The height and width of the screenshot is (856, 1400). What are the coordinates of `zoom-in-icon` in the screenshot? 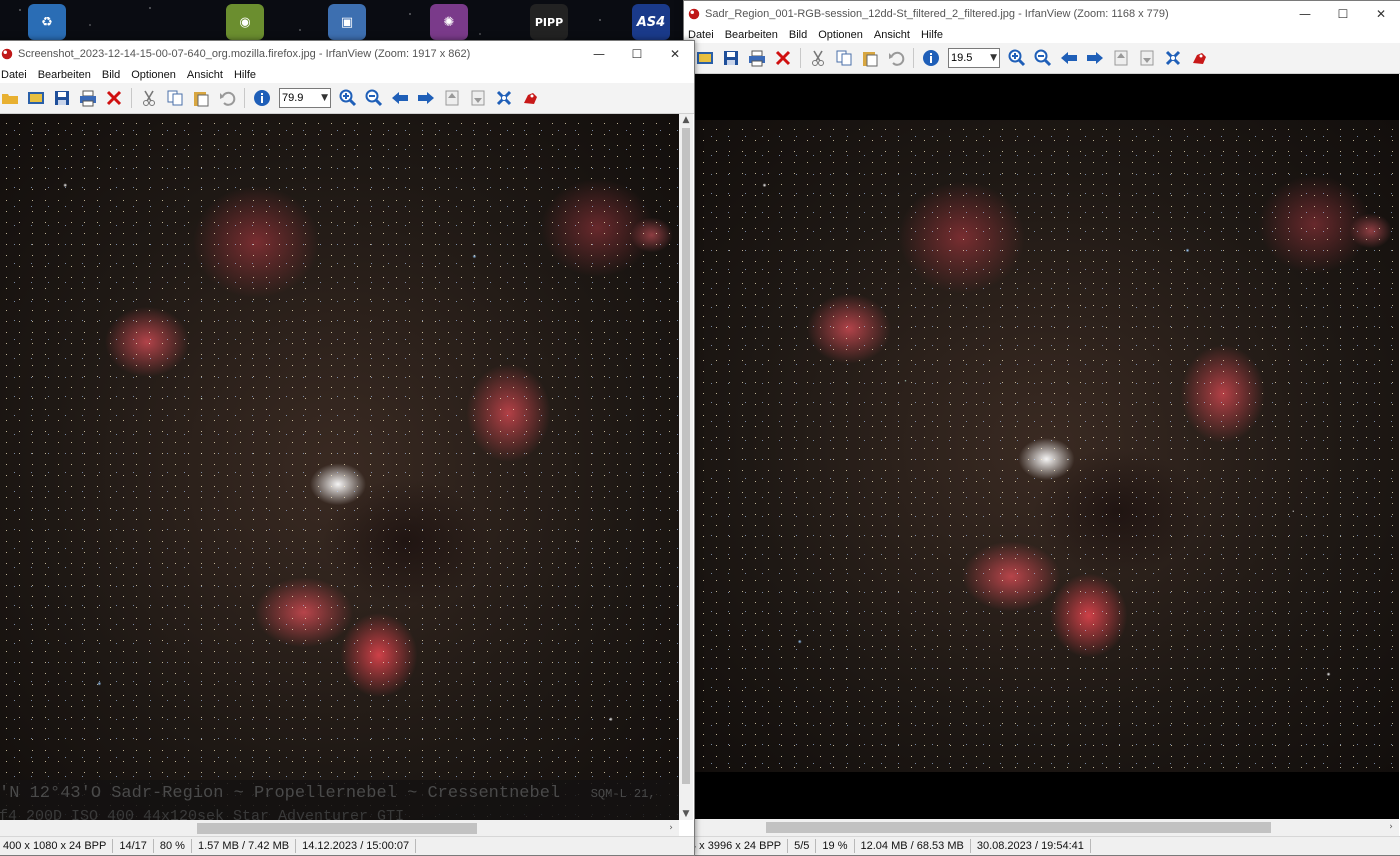 It's located at (1017, 58).